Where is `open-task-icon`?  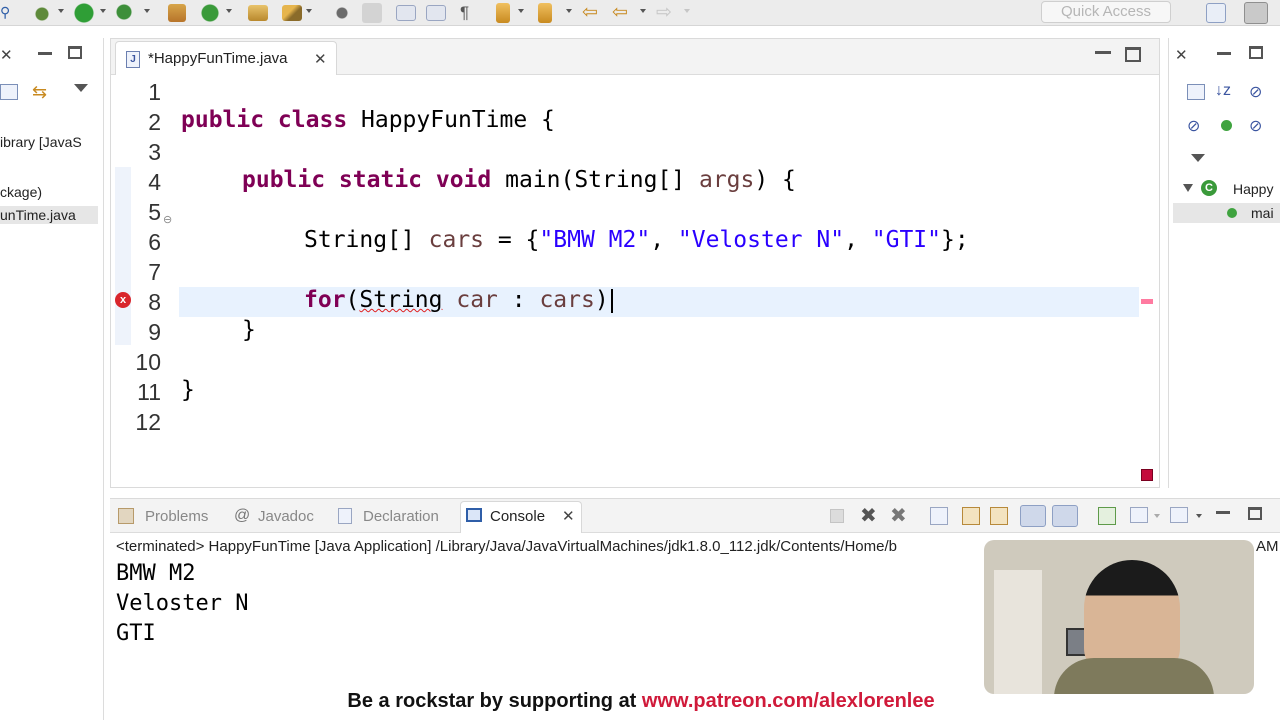 open-task-icon is located at coordinates (292, 13).